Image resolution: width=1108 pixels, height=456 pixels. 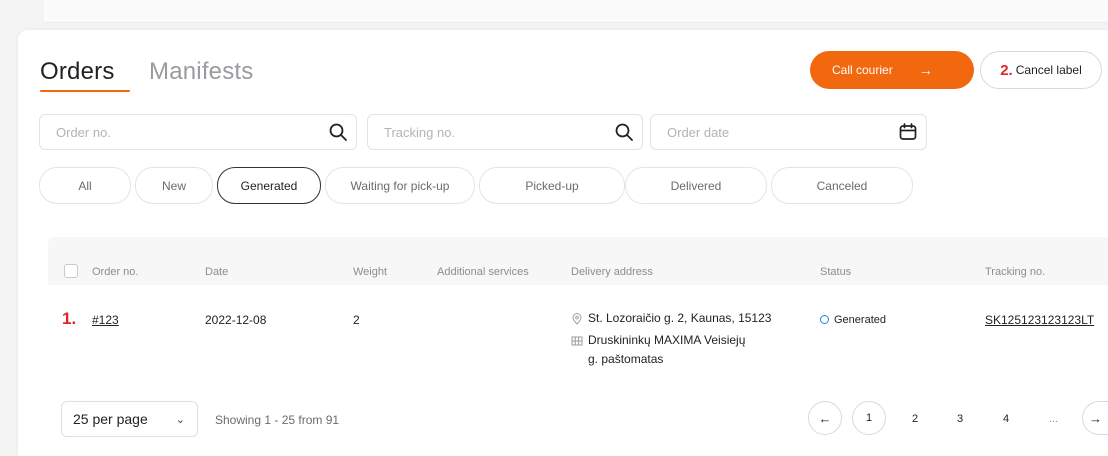 What do you see at coordinates (862, 70) in the screenshot?
I see `call-courier-label: Call courier` at bounding box center [862, 70].